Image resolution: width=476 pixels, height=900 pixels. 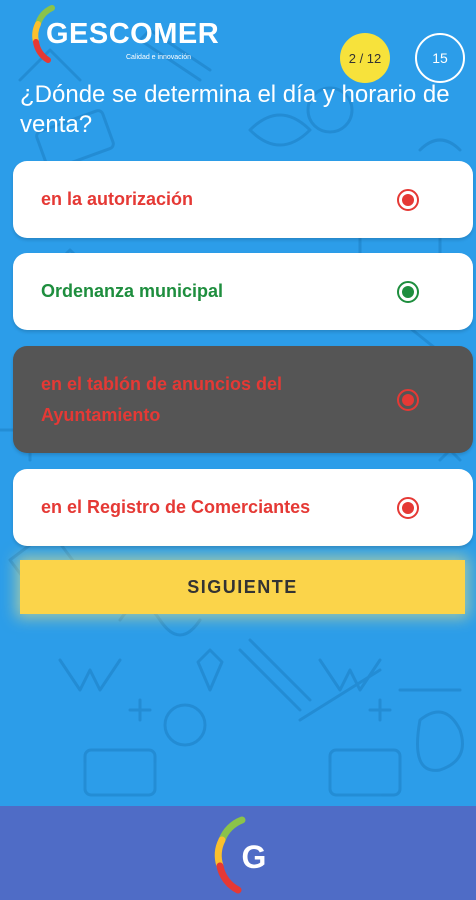 I want to click on footer-bar: G, so click(x=238, y=853).